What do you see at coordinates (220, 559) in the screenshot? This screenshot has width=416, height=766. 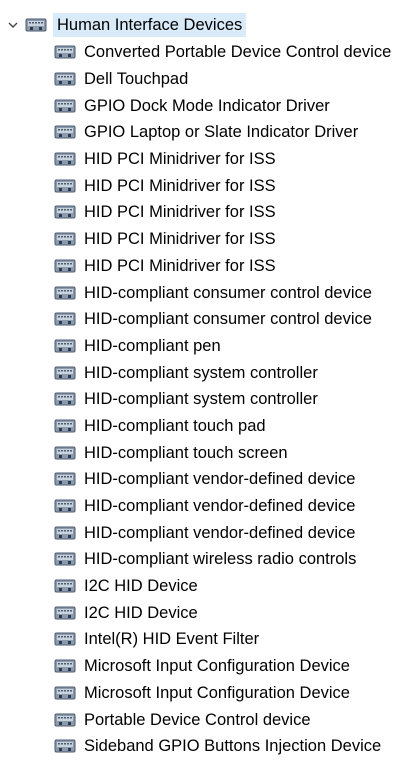 I see `list-item-label: HID-compliant wireless radio controls` at bounding box center [220, 559].